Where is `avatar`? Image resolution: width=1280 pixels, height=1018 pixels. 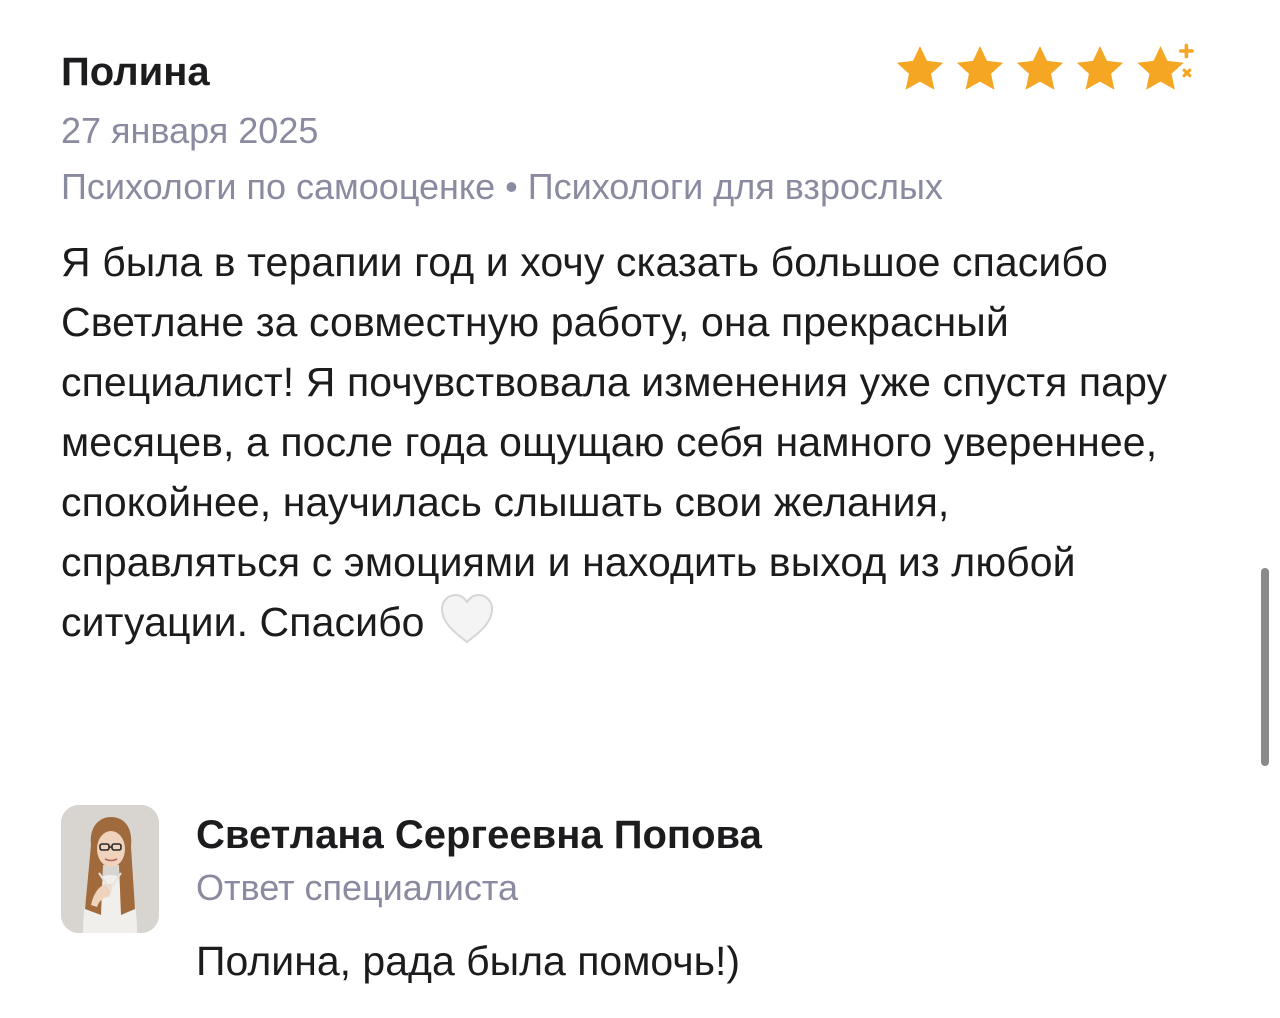 avatar is located at coordinates (110, 869).